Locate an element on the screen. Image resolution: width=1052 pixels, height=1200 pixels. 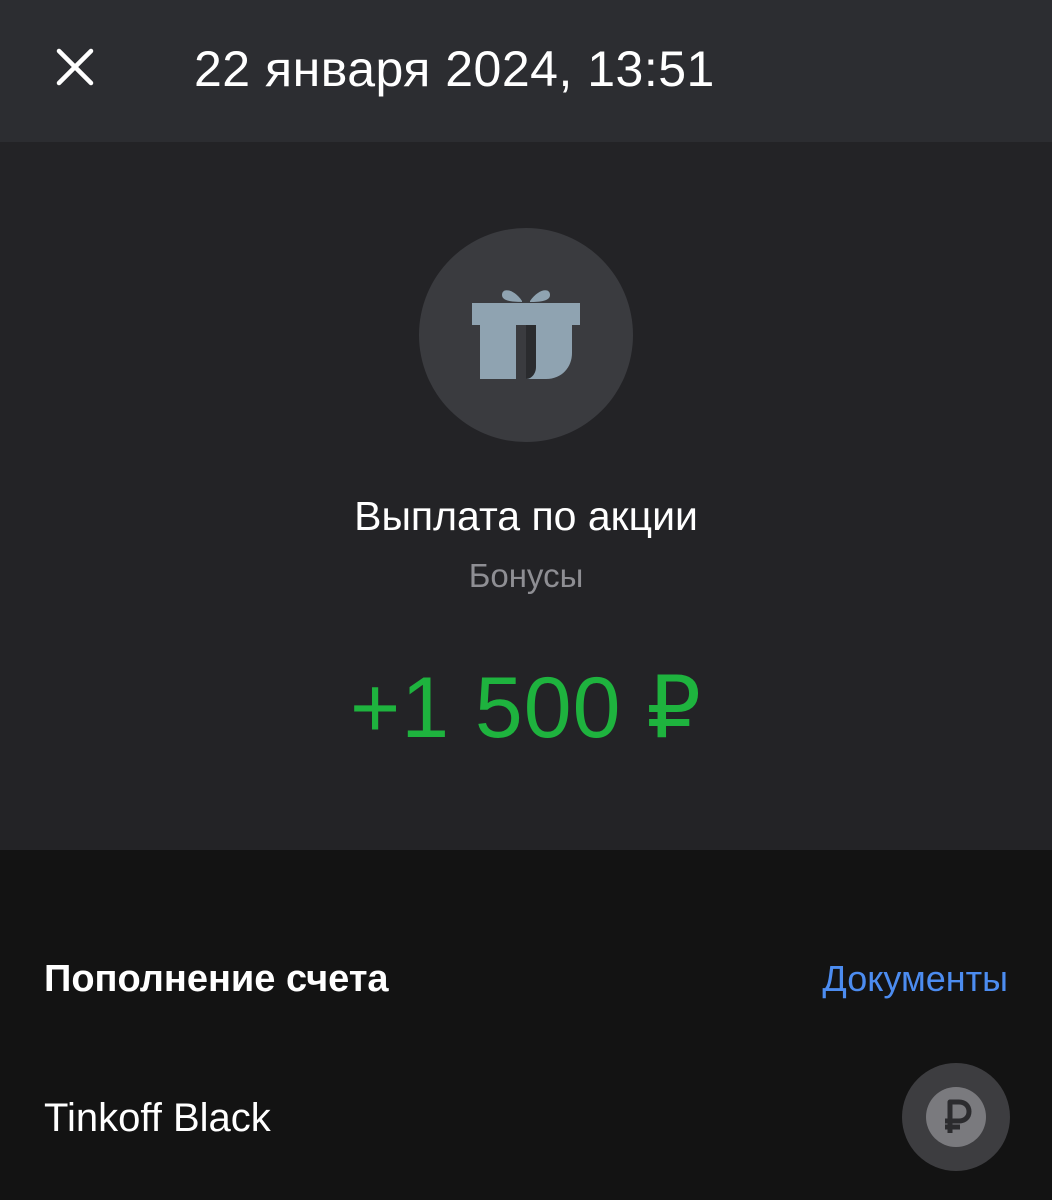
account-row: Tinkoff Black is located at coordinates (526, 1118).